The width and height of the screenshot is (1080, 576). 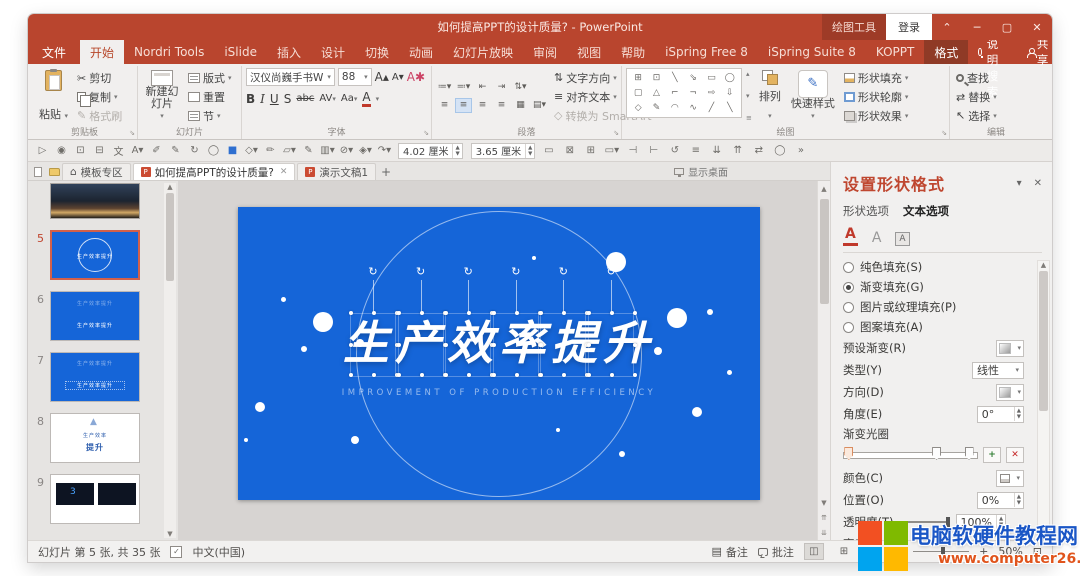 I want to click on qat-oval-icon: ◯, so click(x=213, y=151).